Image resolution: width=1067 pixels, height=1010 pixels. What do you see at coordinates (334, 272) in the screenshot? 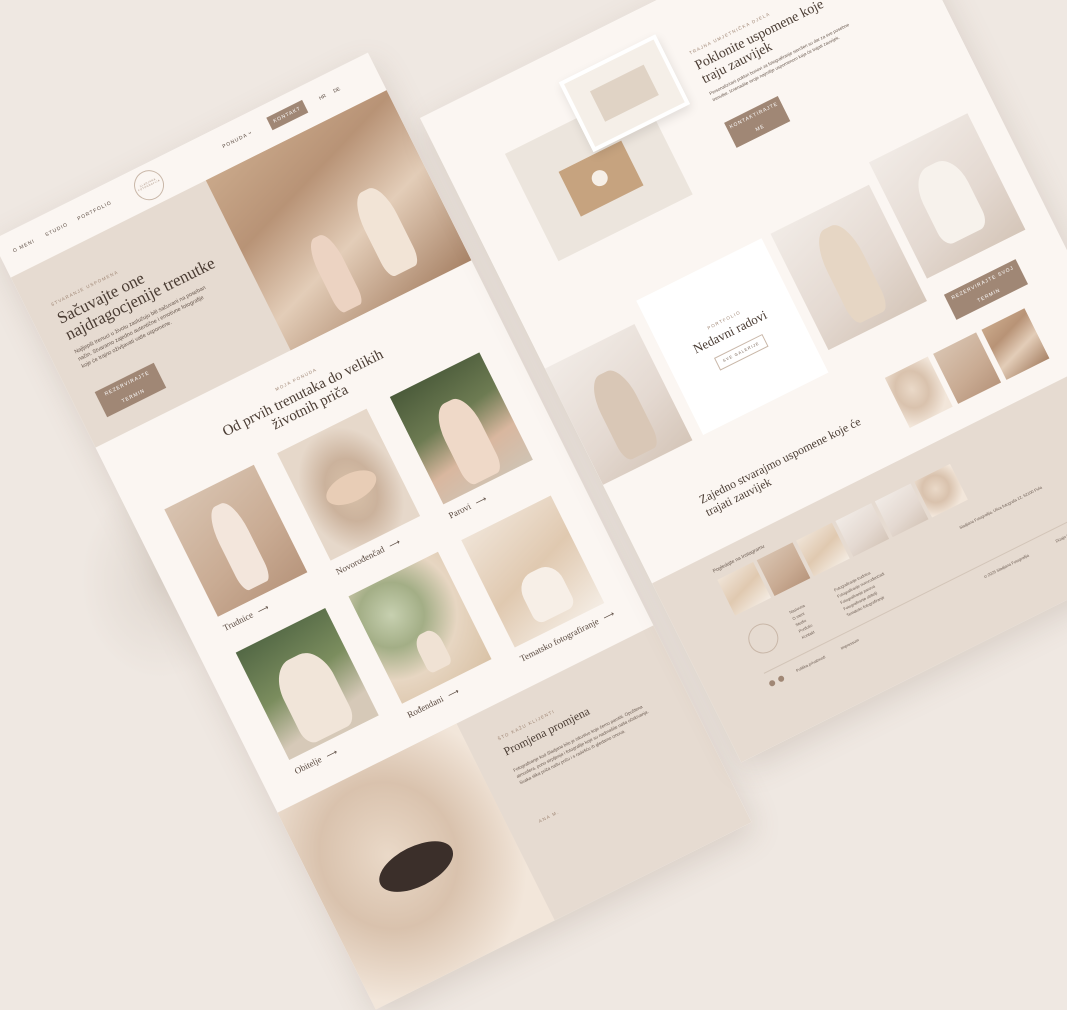
I see `hero-photo-bride-figure` at bounding box center [334, 272].